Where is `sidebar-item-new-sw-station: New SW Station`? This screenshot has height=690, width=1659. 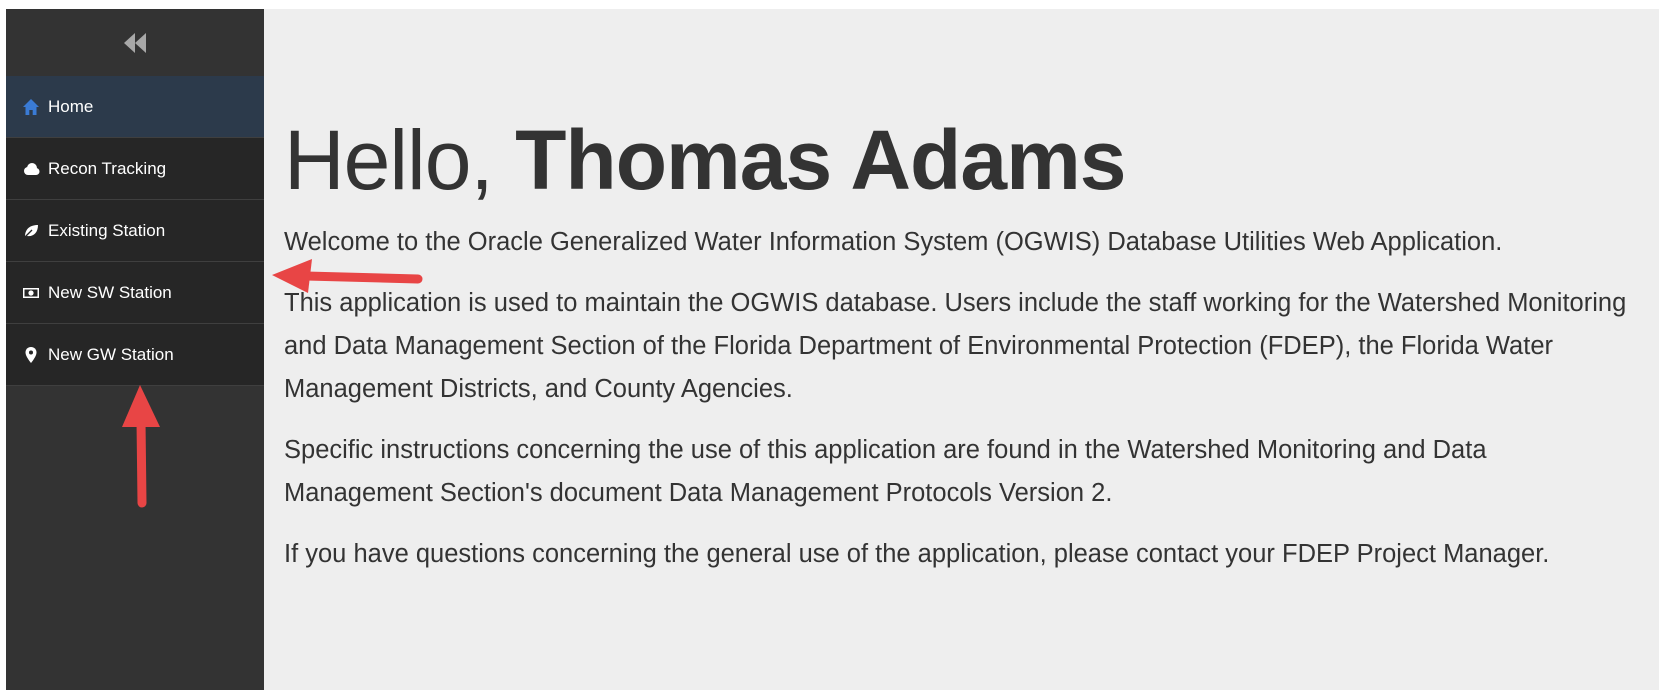 sidebar-item-new-sw-station: New SW Station is located at coordinates (135, 293).